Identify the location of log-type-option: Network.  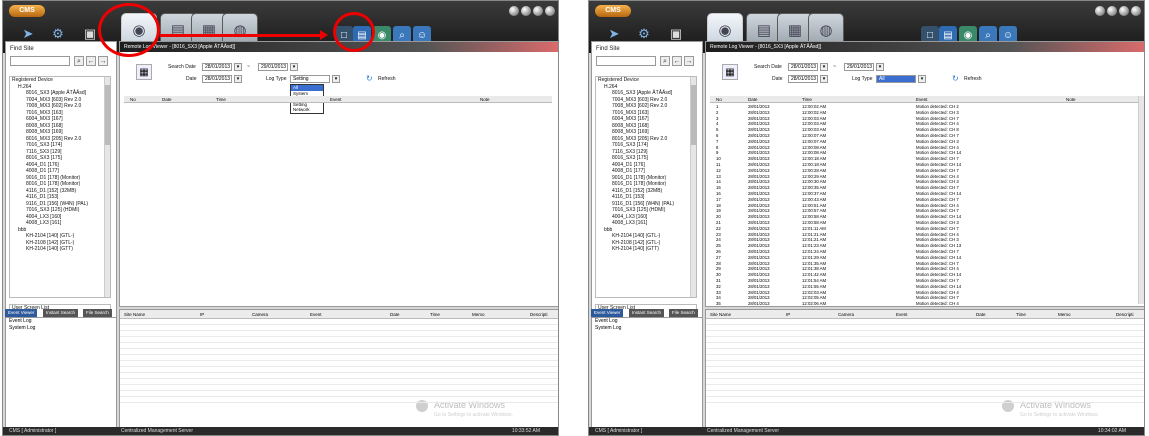
(307, 110).